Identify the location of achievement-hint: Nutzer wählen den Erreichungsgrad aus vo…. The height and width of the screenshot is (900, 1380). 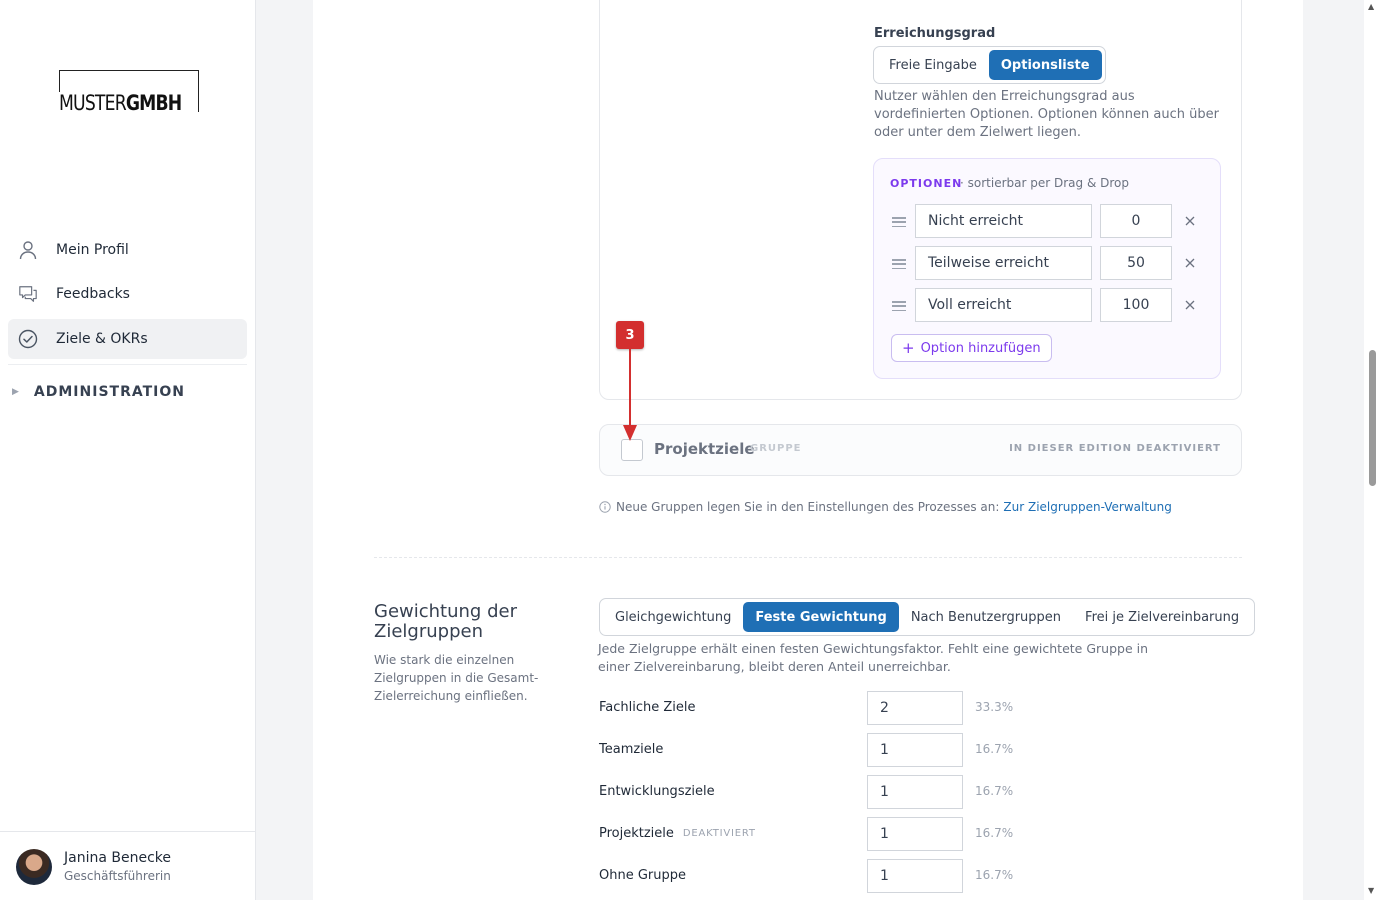
(1046, 114).